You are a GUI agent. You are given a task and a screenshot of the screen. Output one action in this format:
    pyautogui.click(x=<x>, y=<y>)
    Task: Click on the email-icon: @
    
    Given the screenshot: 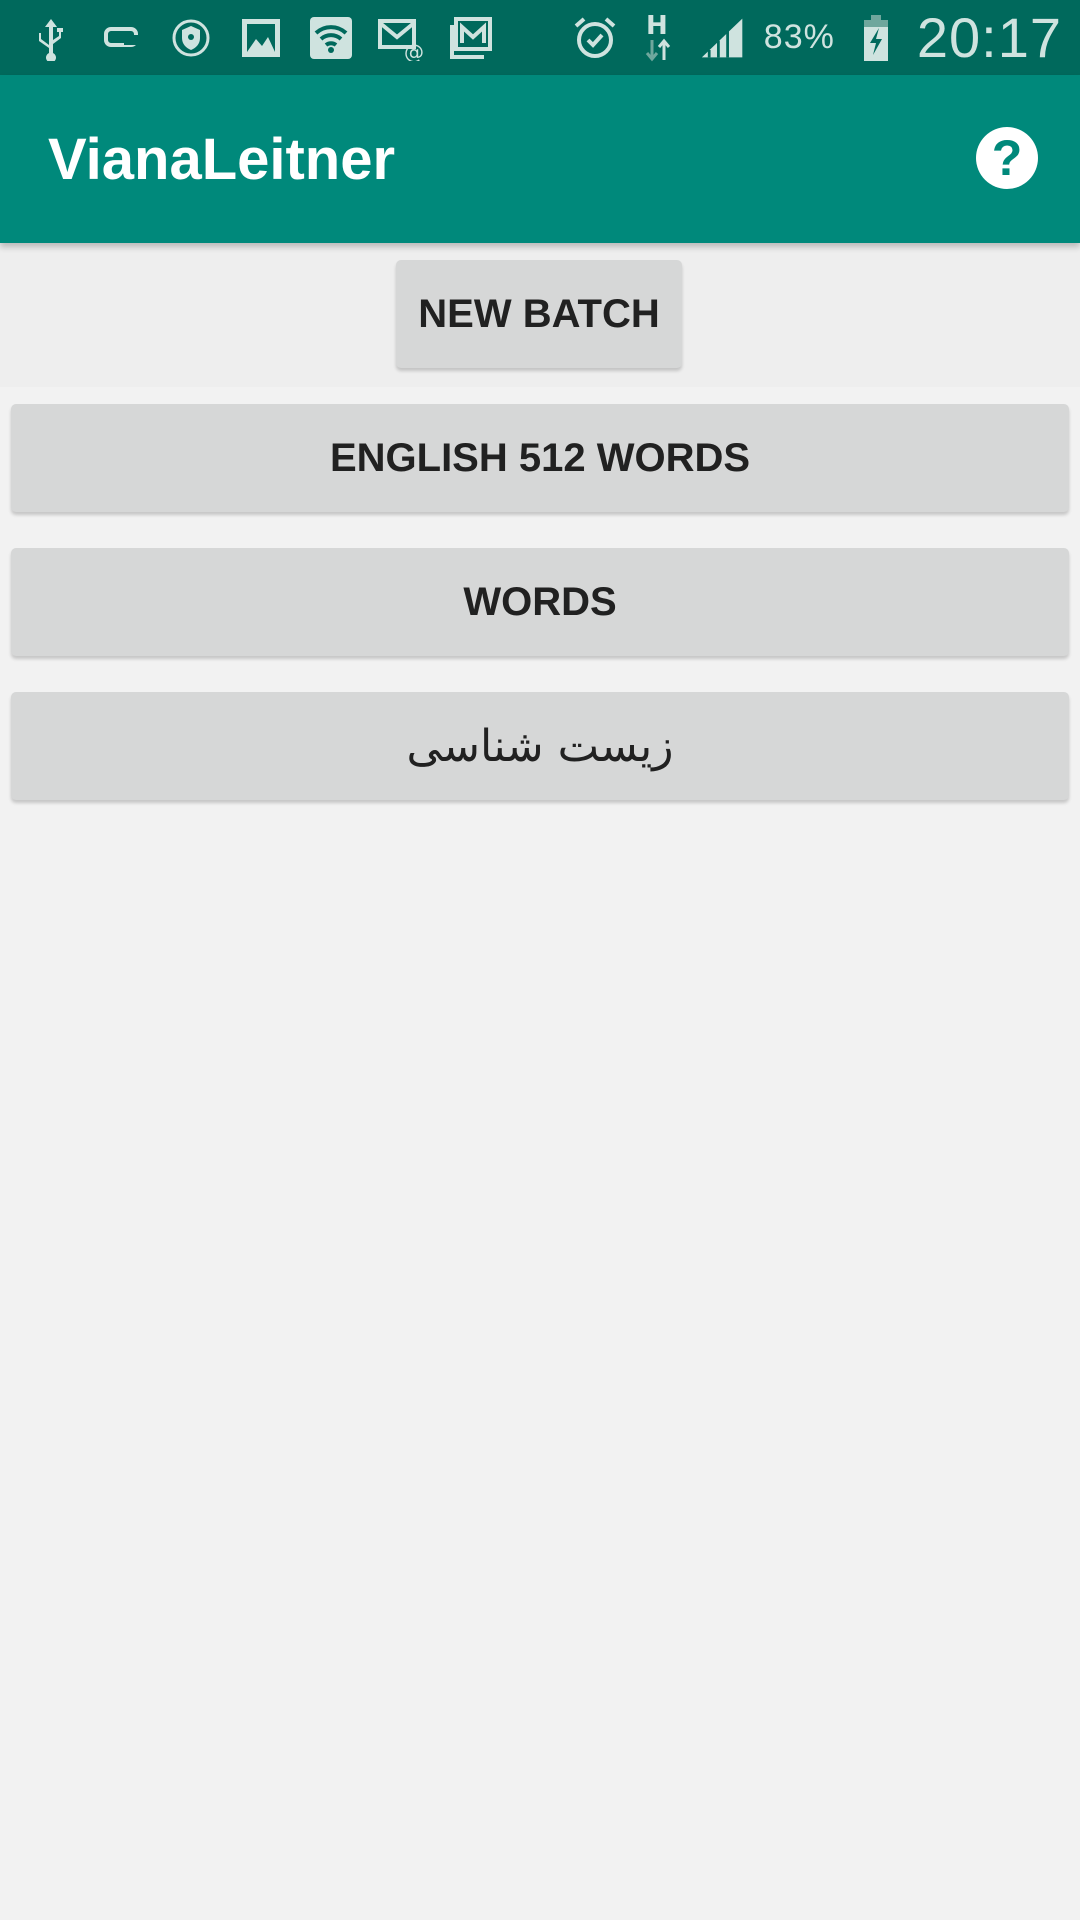 What is the action you would take?
    pyautogui.click(x=401, y=38)
    